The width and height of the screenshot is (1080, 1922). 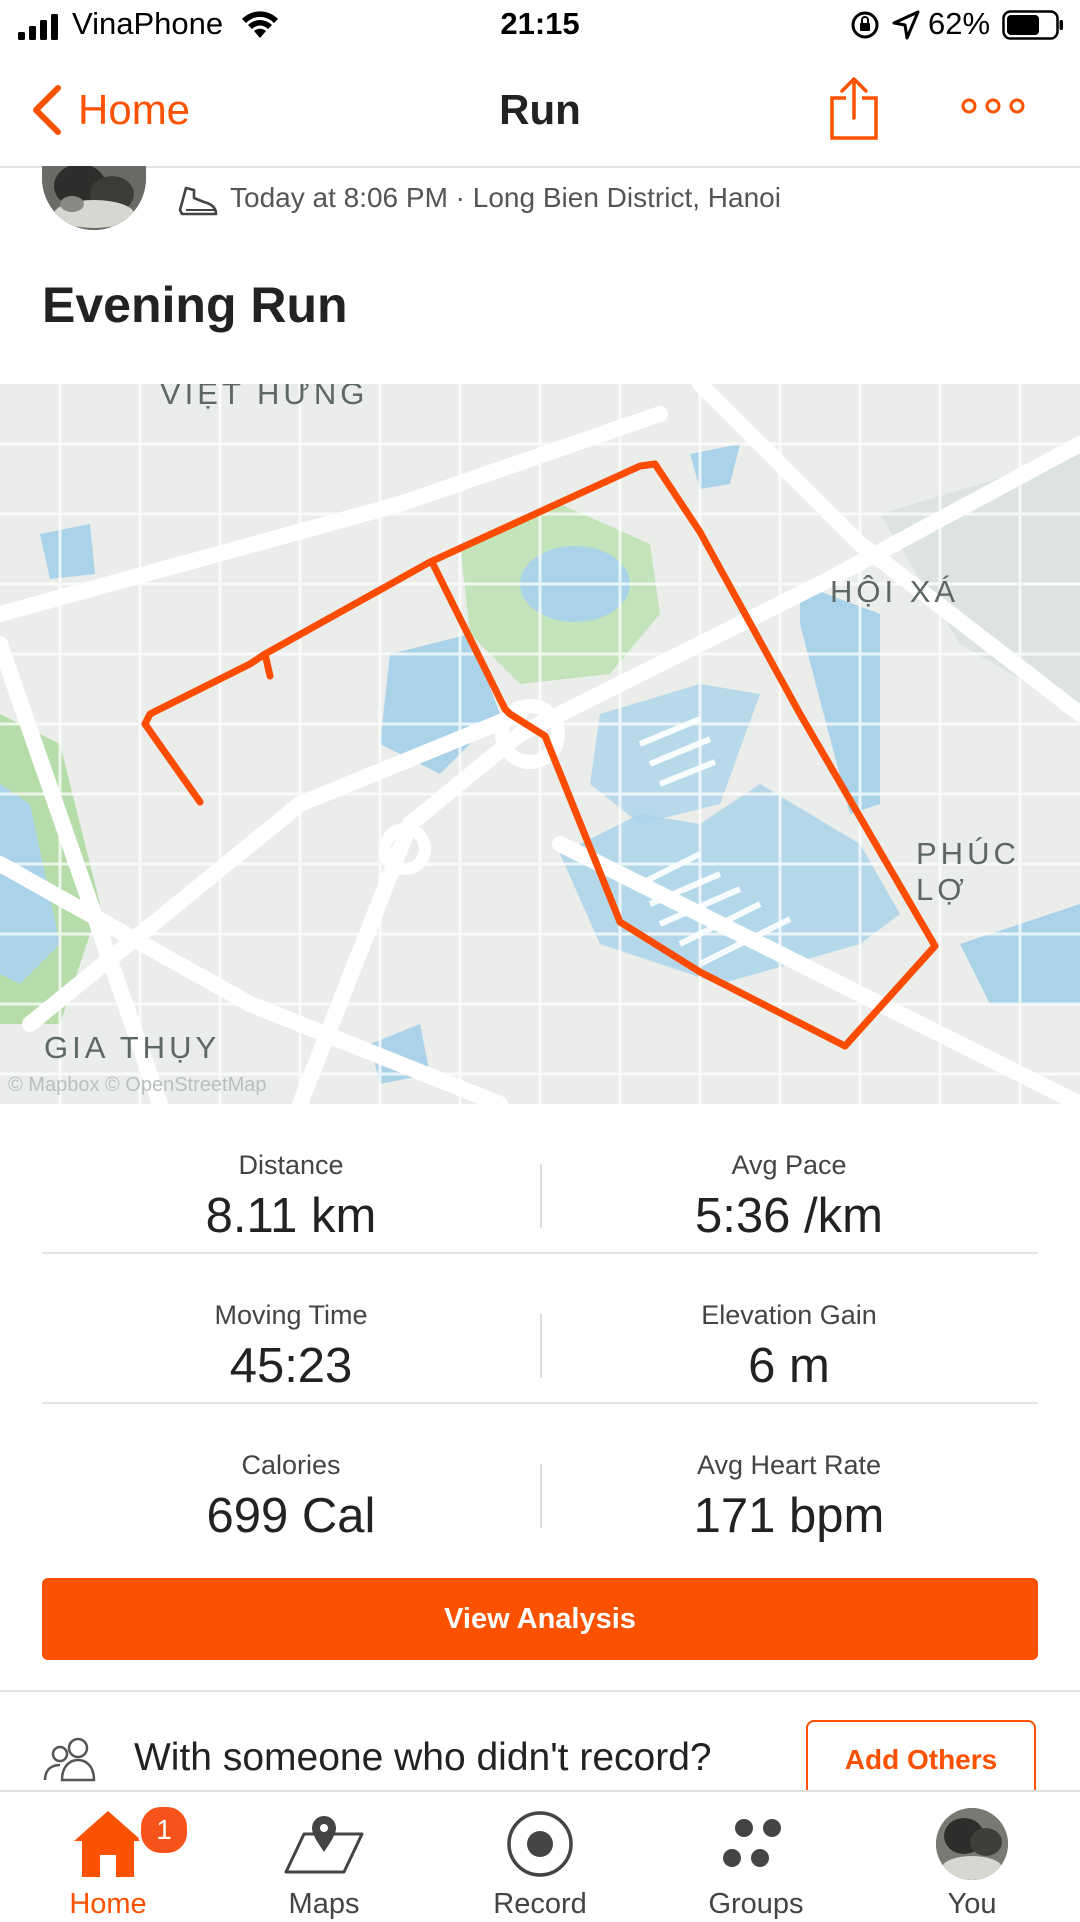 I want to click on stat-row: Distance 8.11 km Avg Pace 5:36 /km, so click(x=540, y=1179).